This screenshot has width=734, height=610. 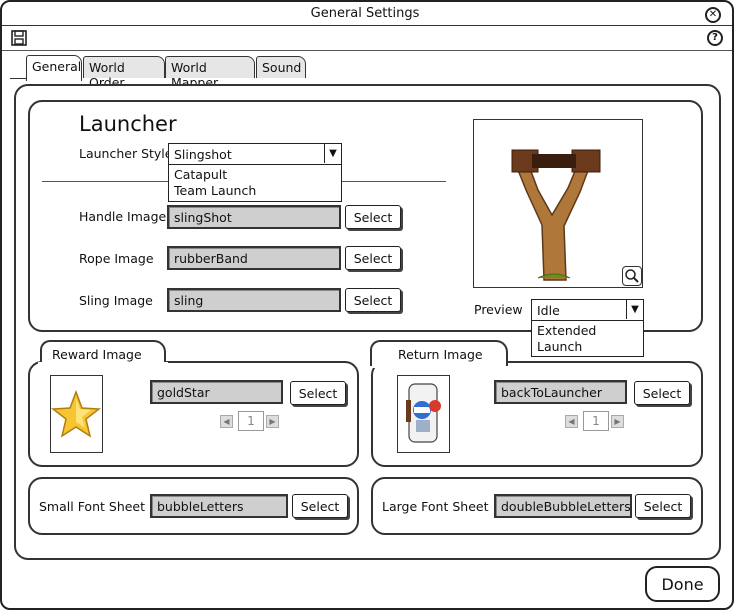 I want to click on tab-world-mapper: World Mapper, so click(x=210, y=73).